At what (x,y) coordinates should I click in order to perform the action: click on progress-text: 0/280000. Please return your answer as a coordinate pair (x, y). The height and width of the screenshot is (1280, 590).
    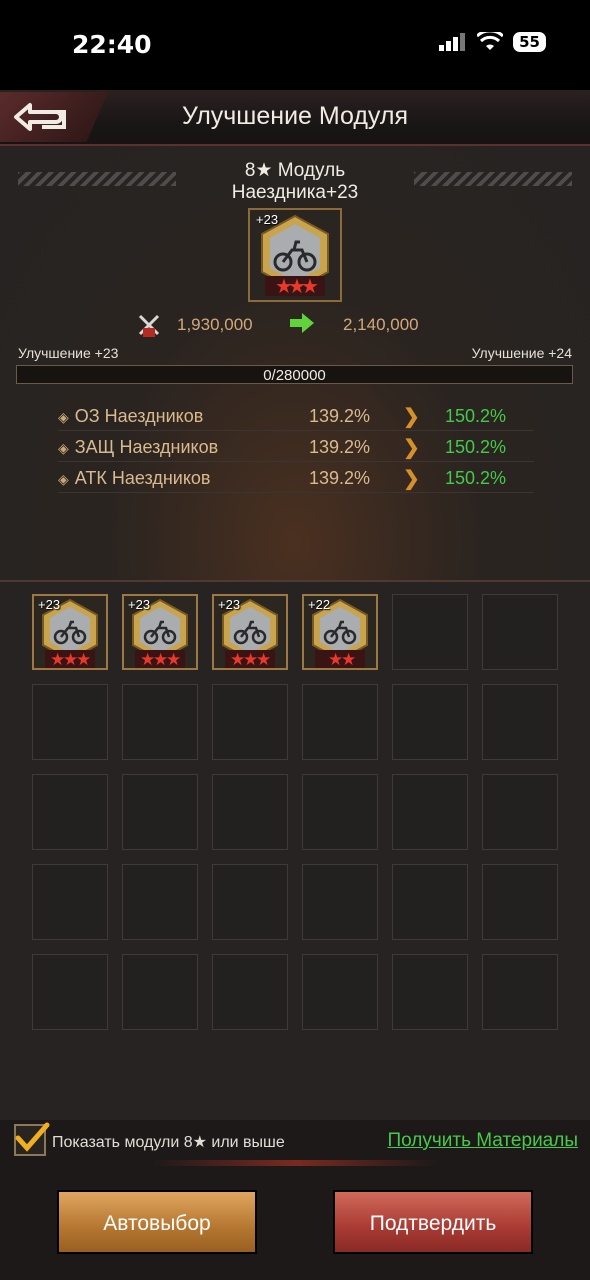
    Looking at the image, I should click on (294, 375).